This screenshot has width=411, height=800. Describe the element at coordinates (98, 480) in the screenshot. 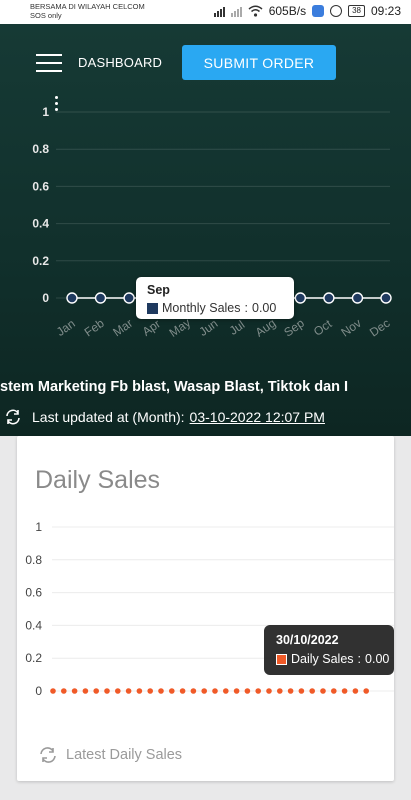

I see `card-title: Daily Sales` at that location.